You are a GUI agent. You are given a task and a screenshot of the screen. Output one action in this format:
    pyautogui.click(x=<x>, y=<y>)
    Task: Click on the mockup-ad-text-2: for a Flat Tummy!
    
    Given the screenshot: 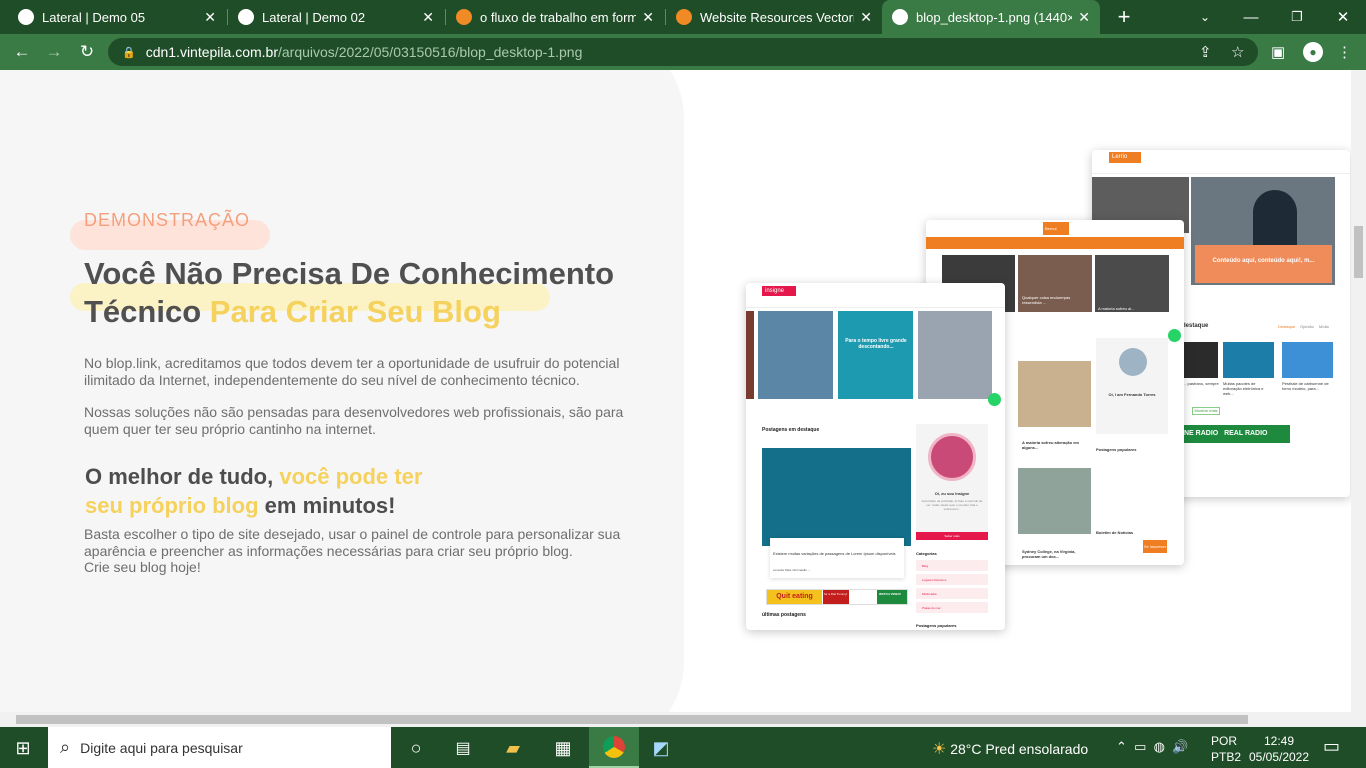 What is the action you would take?
    pyautogui.click(x=836, y=597)
    